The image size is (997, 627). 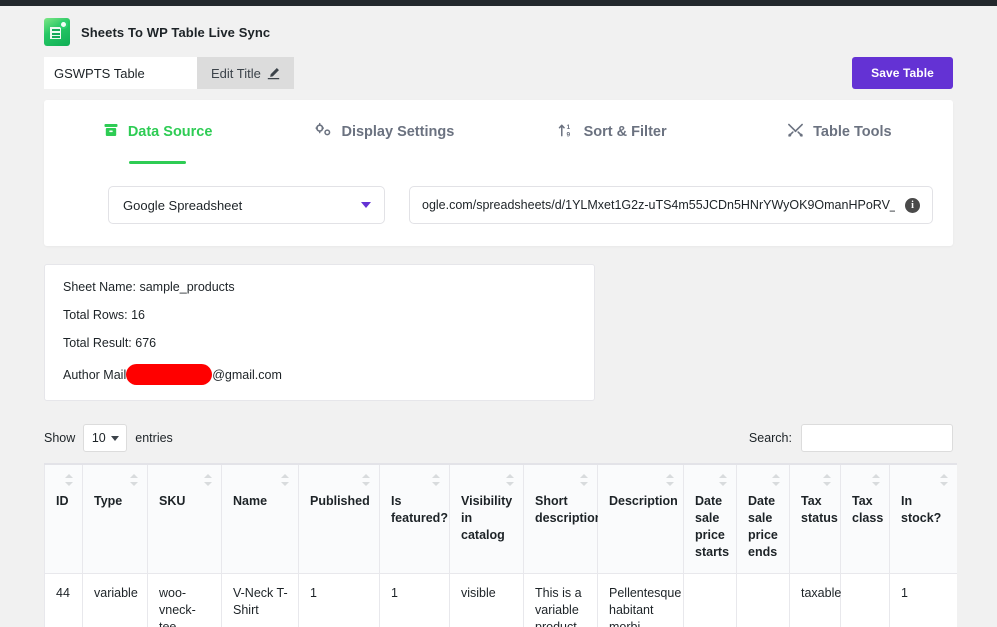 I want to click on total-rows-label: Total Rows:, so click(x=95, y=315).